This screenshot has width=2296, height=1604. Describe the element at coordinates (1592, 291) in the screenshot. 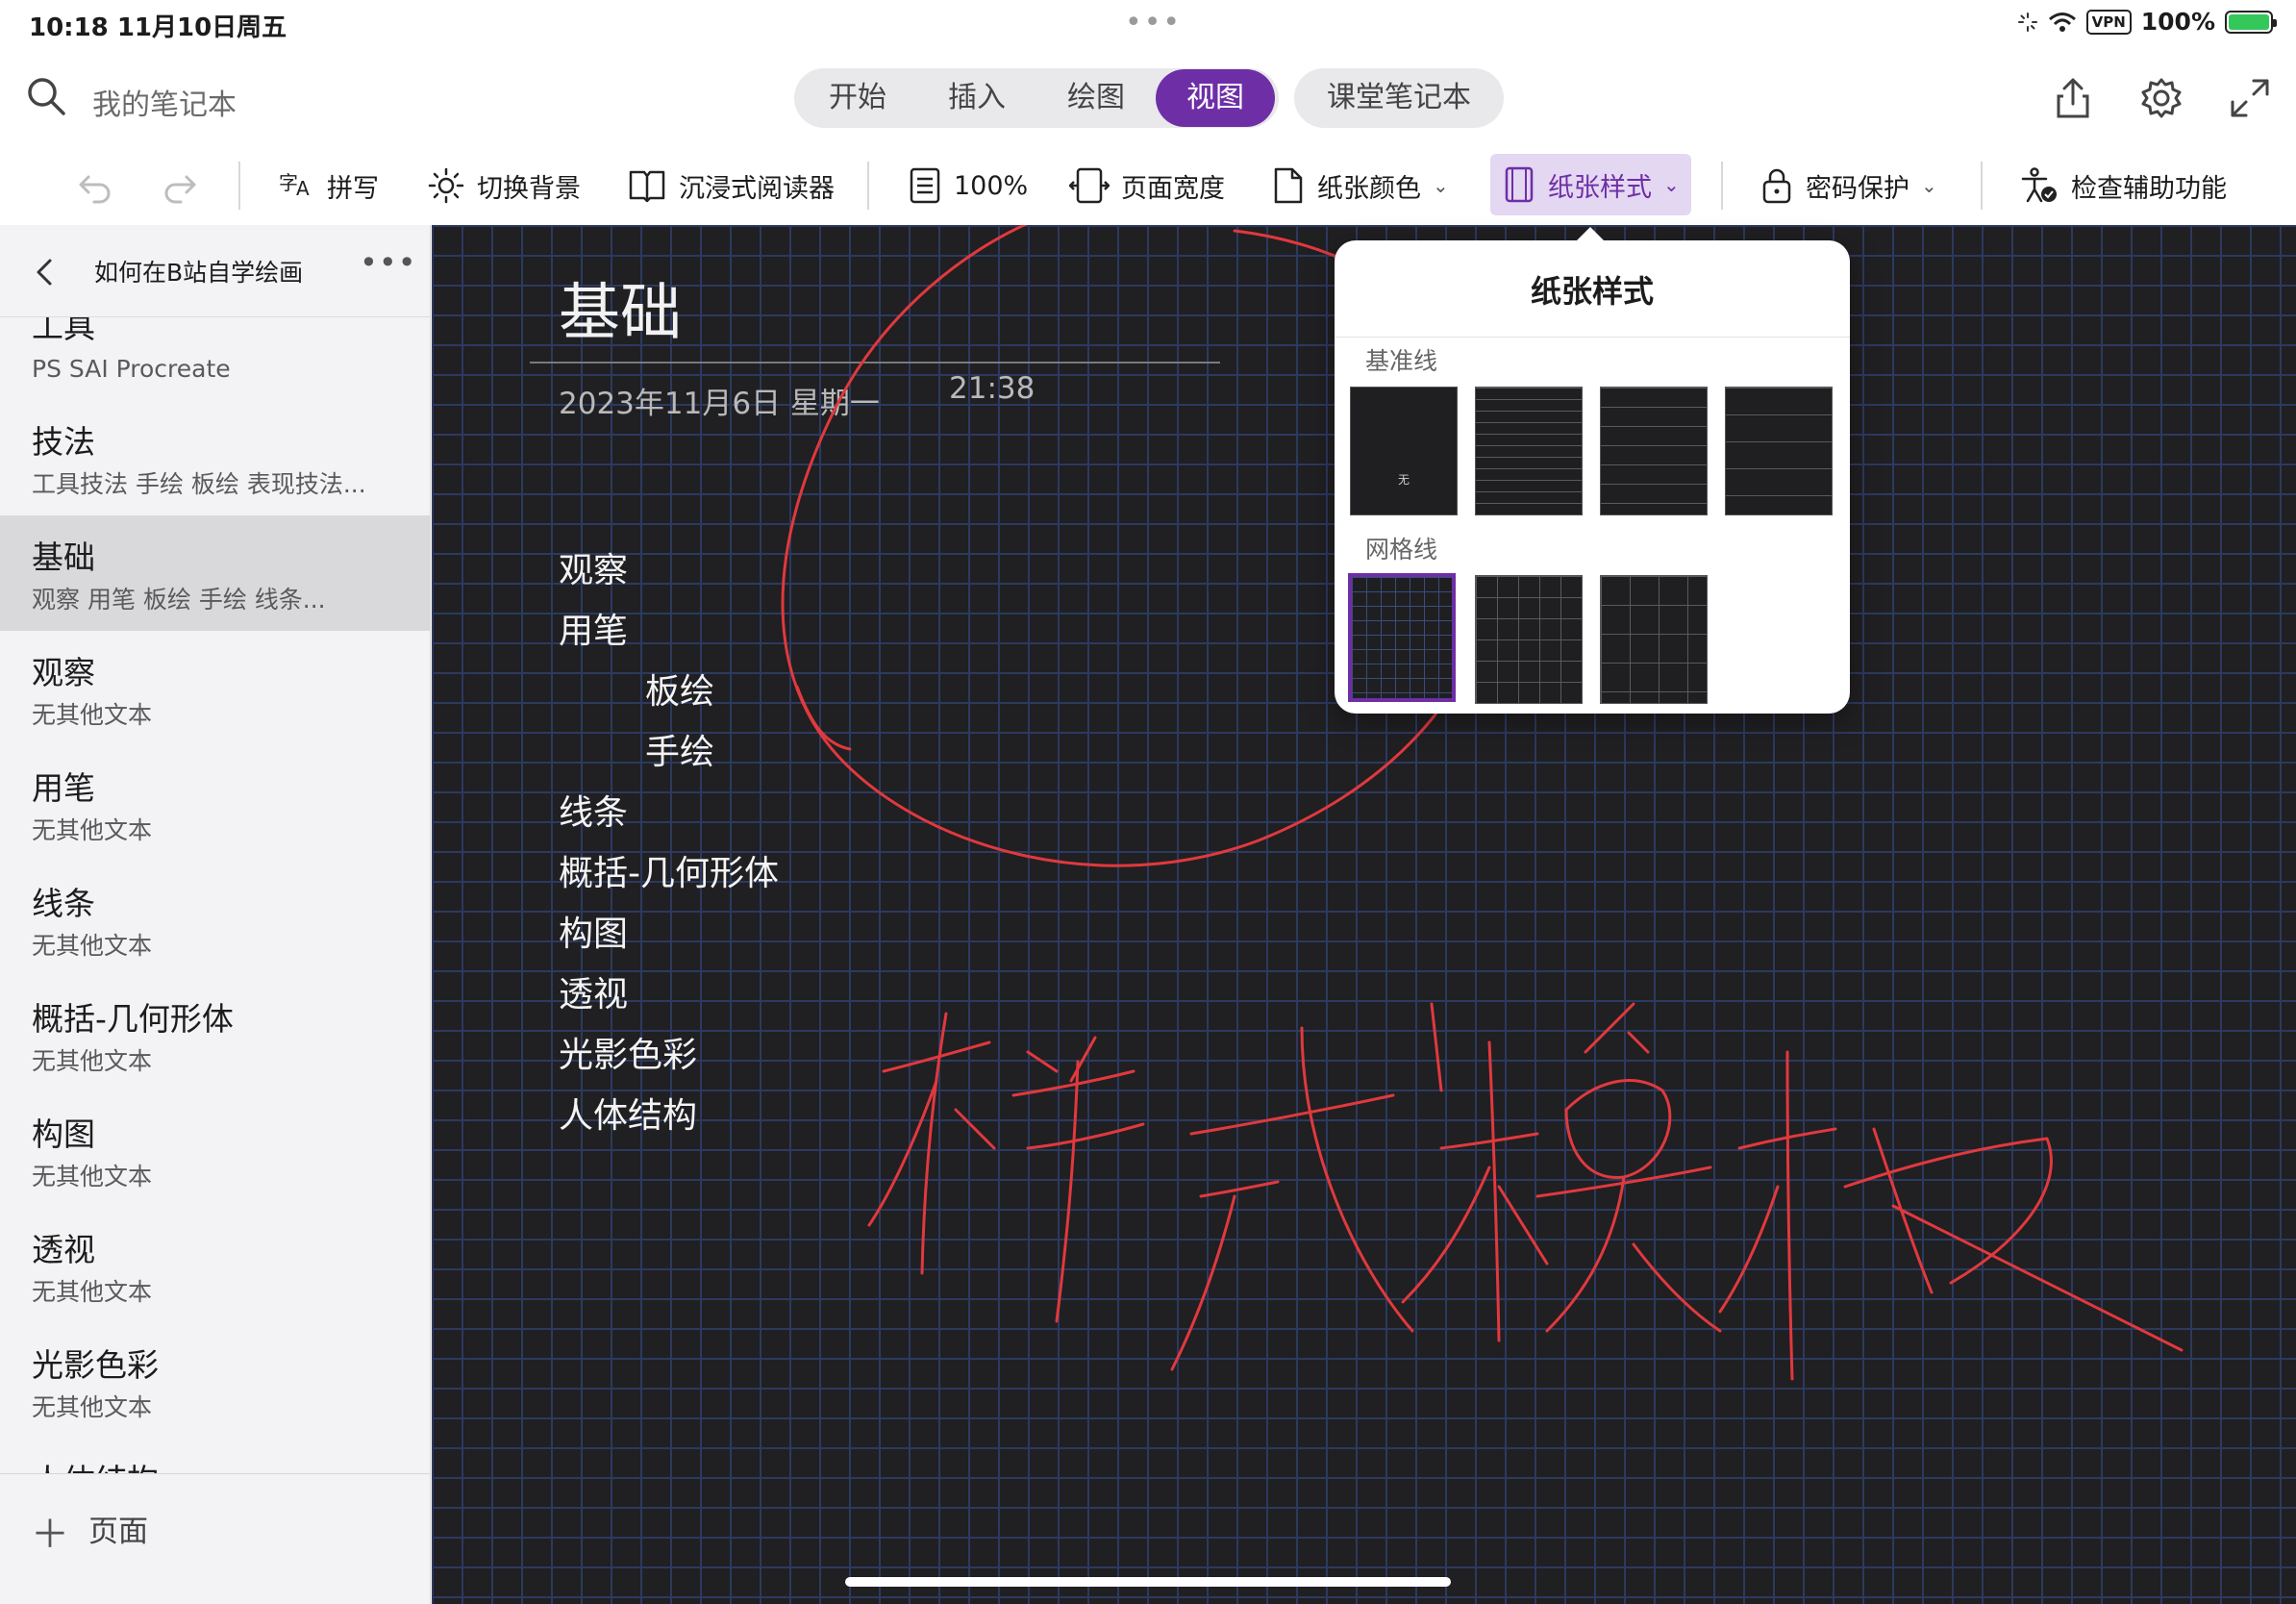

I see `popover-title: 纸张样式` at that location.